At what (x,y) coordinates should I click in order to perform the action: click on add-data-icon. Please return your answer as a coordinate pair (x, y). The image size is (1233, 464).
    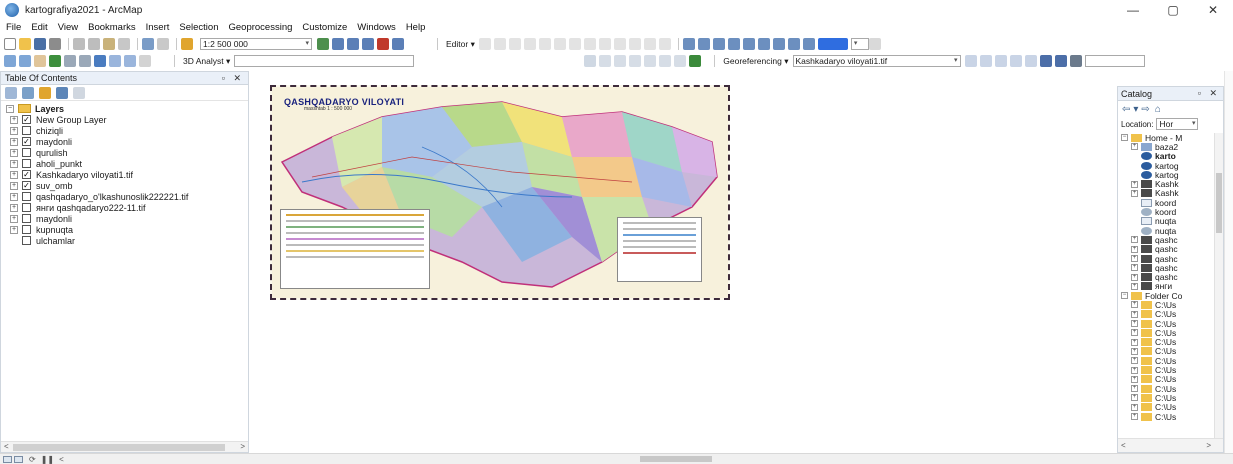
    Looking at the image, I should click on (187, 44).